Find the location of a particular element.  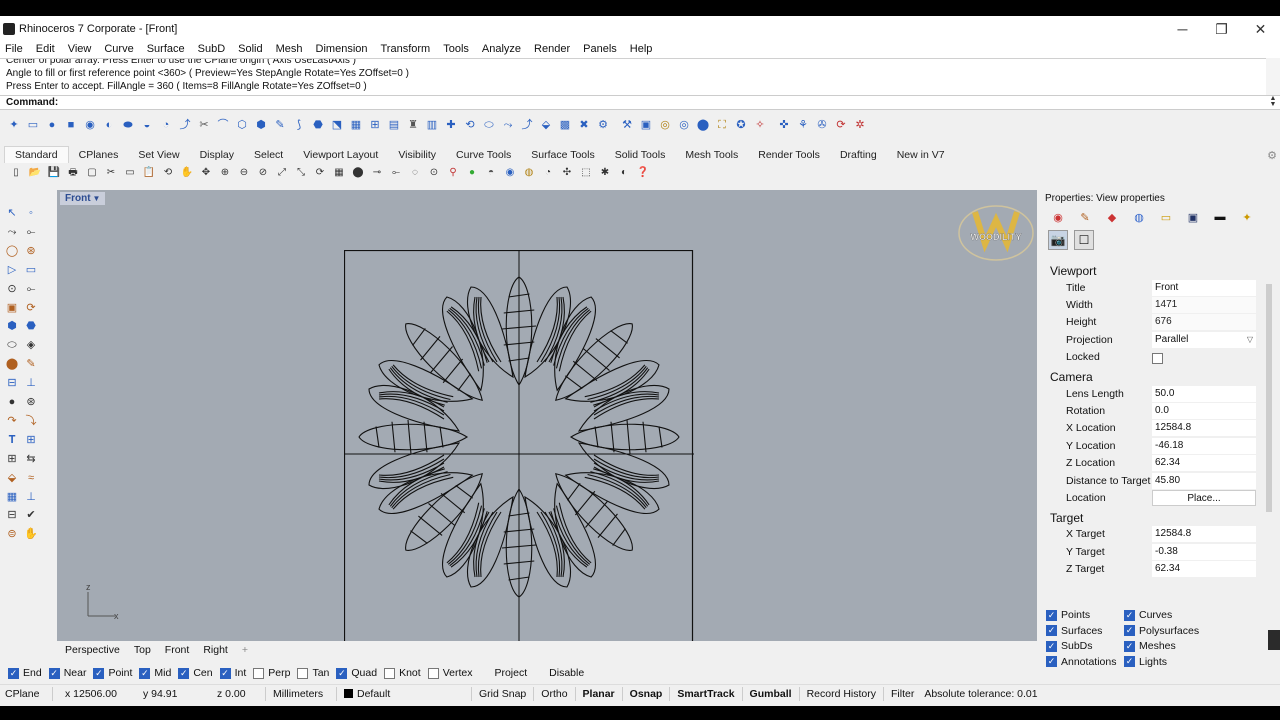

menu-help: Help is located at coordinates (641, 49).